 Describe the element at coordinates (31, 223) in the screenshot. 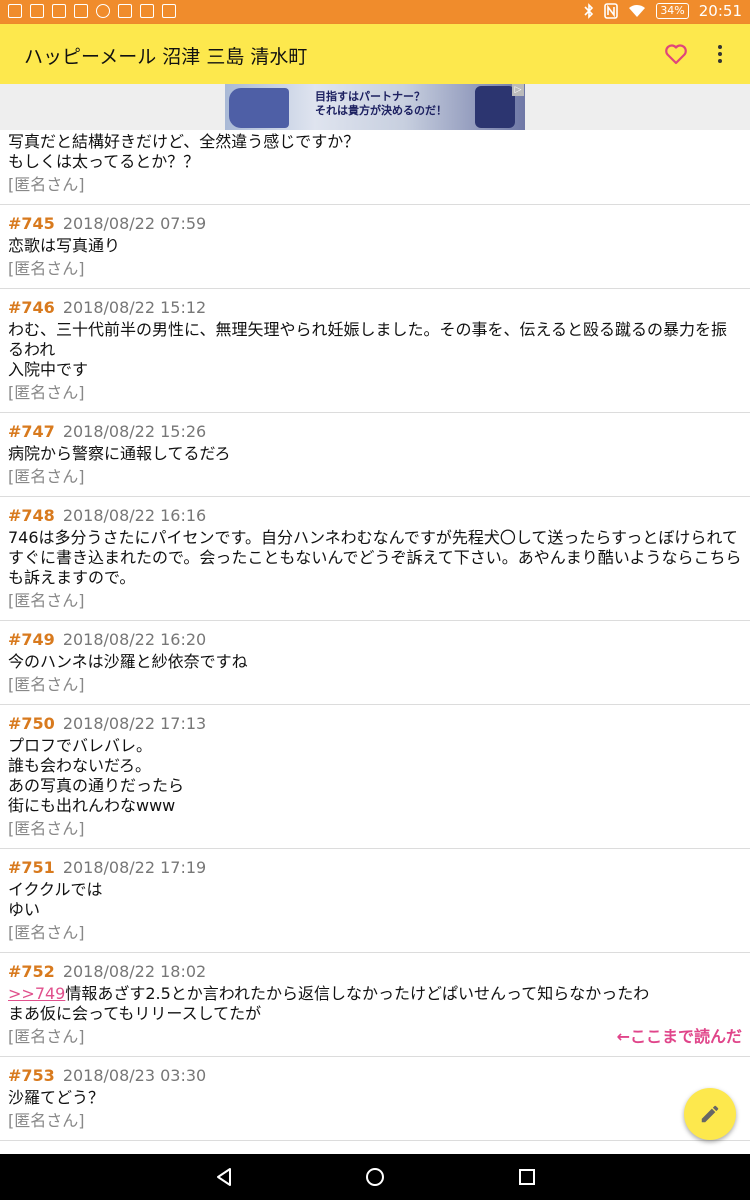

I see `post-number: #745` at that location.